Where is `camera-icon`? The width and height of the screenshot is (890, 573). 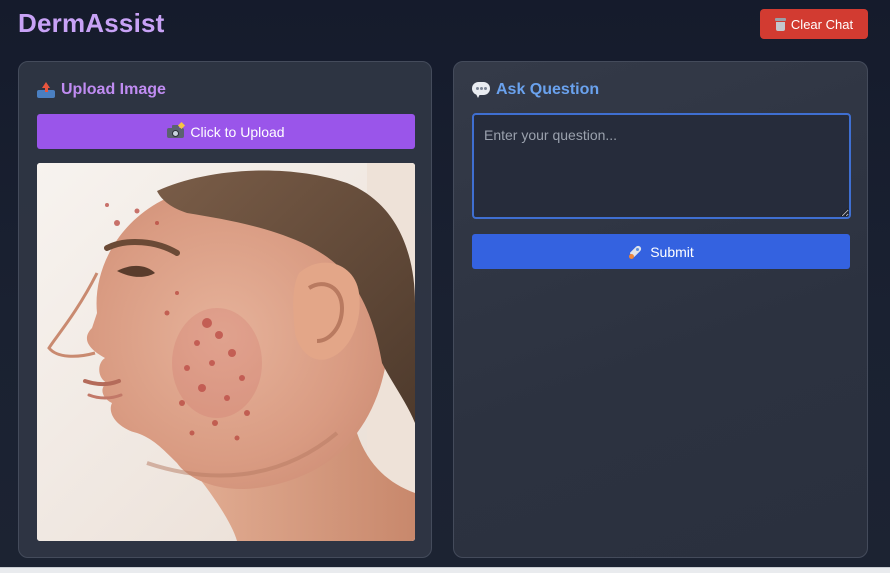
camera-icon is located at coordinates (176, 129).